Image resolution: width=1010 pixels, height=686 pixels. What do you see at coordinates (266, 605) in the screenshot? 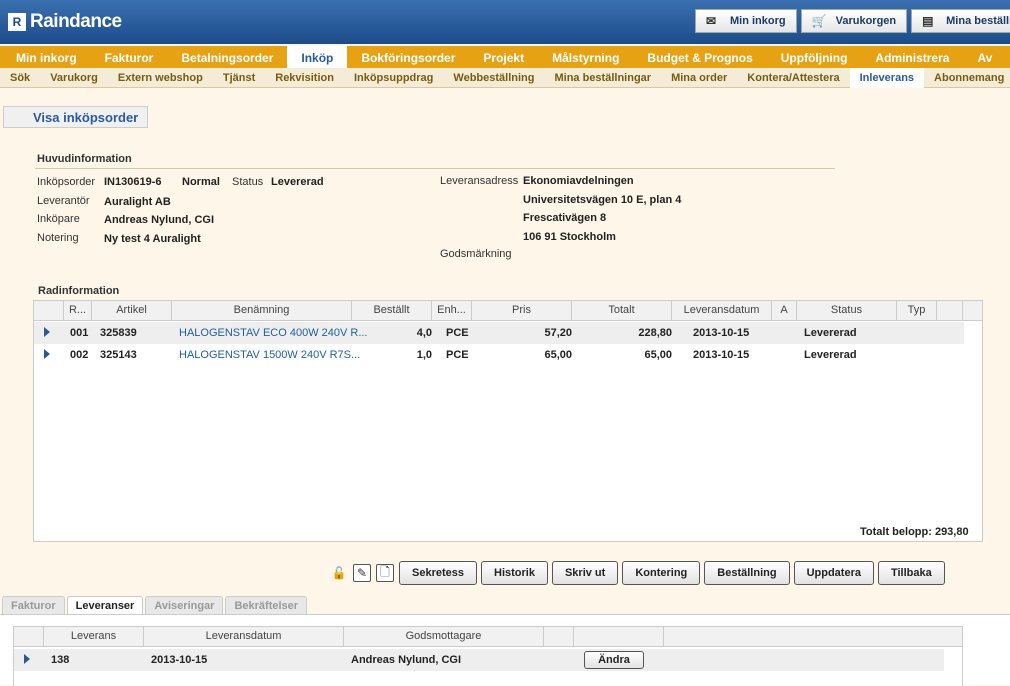
I see `tab-bekraftelser: Bekräftelser` at bounding box center [266, 605].